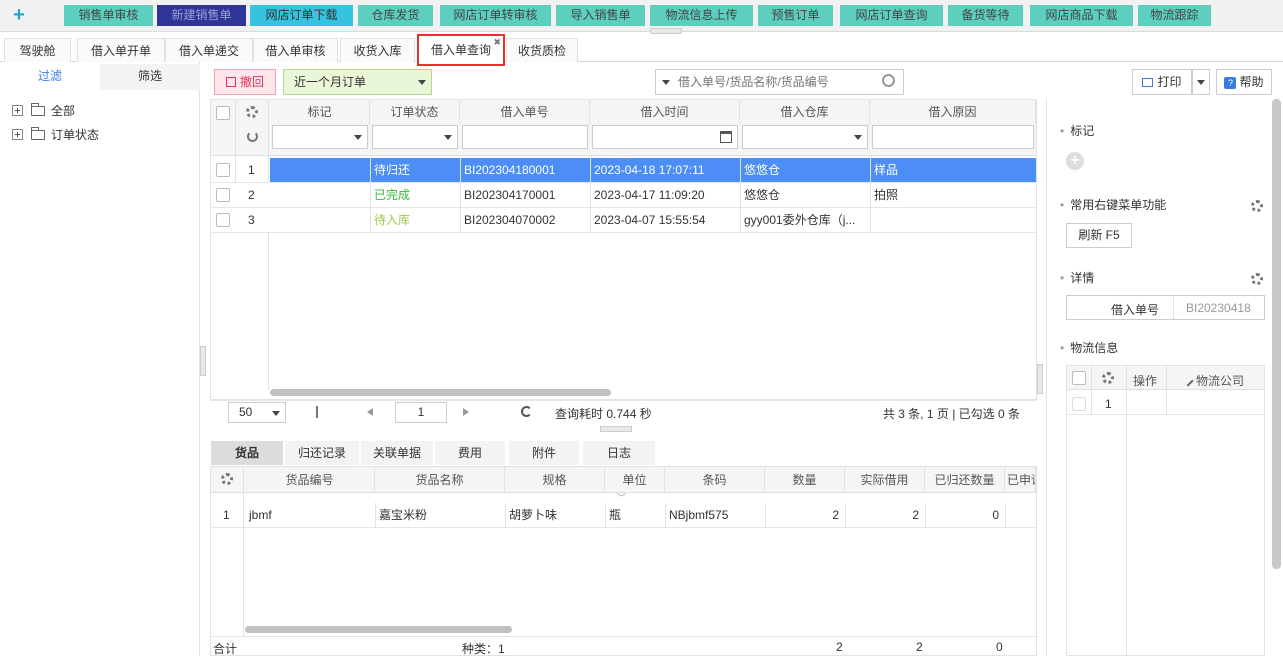  I want to click on tab-screen: 筛选, so click(150, 77).